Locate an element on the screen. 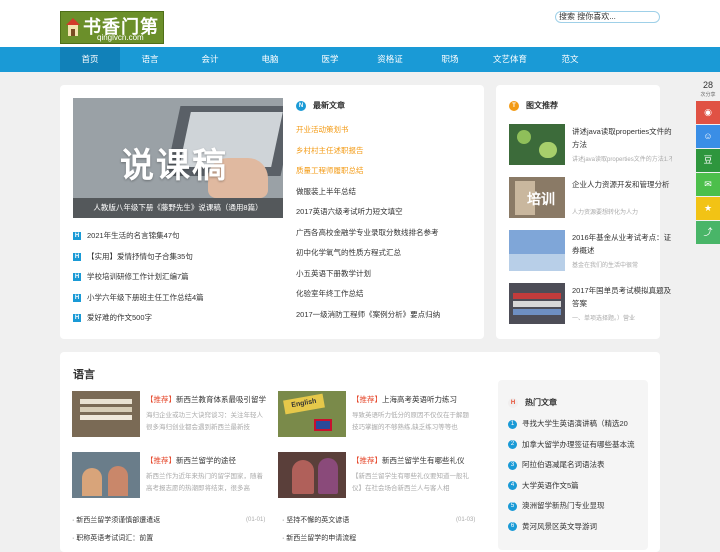 The height and width of the screenshot is (552, 720). lang-title-2: 【推荐】上海高考英语听力练习 is located at coordinates (427, 399).